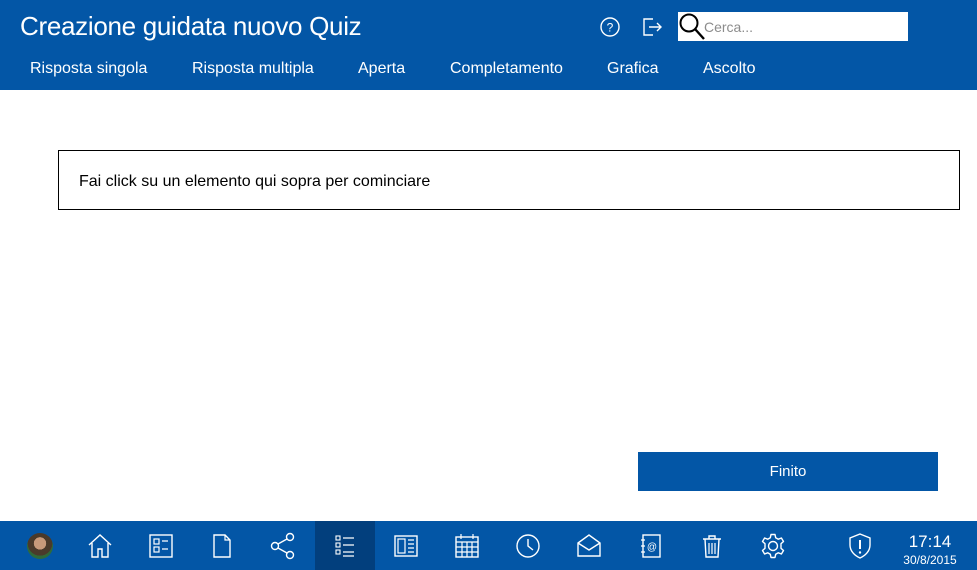 The width and height of the screenshot is (977, 570). Describe the element at coordinates (930, 560) in the screenshot. I see `clock-date: 30/8/2015` at that location.